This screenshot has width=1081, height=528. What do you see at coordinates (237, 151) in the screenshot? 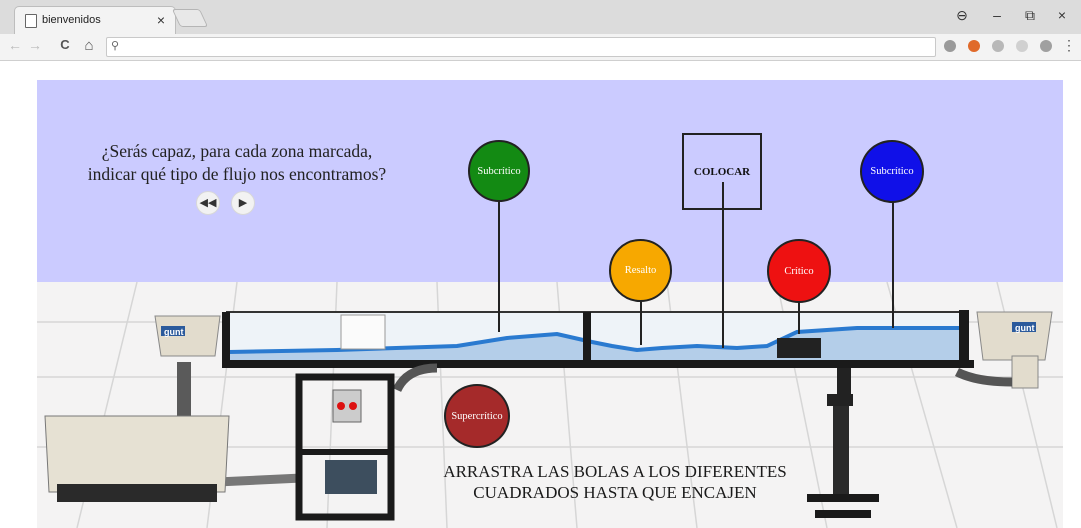
I see `question-line-1: ¿Serás capaz, para cada zona marcada,` at bounding box center [237, 151].